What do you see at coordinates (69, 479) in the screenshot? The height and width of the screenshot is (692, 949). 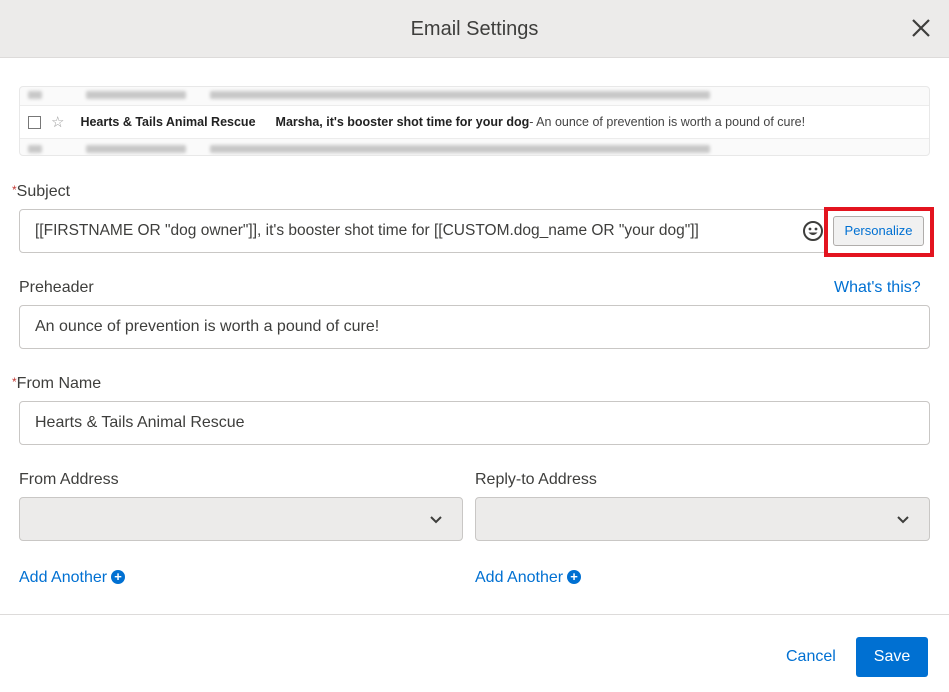 I see `from-address-label: From Address` at bounding box center [69, 479].